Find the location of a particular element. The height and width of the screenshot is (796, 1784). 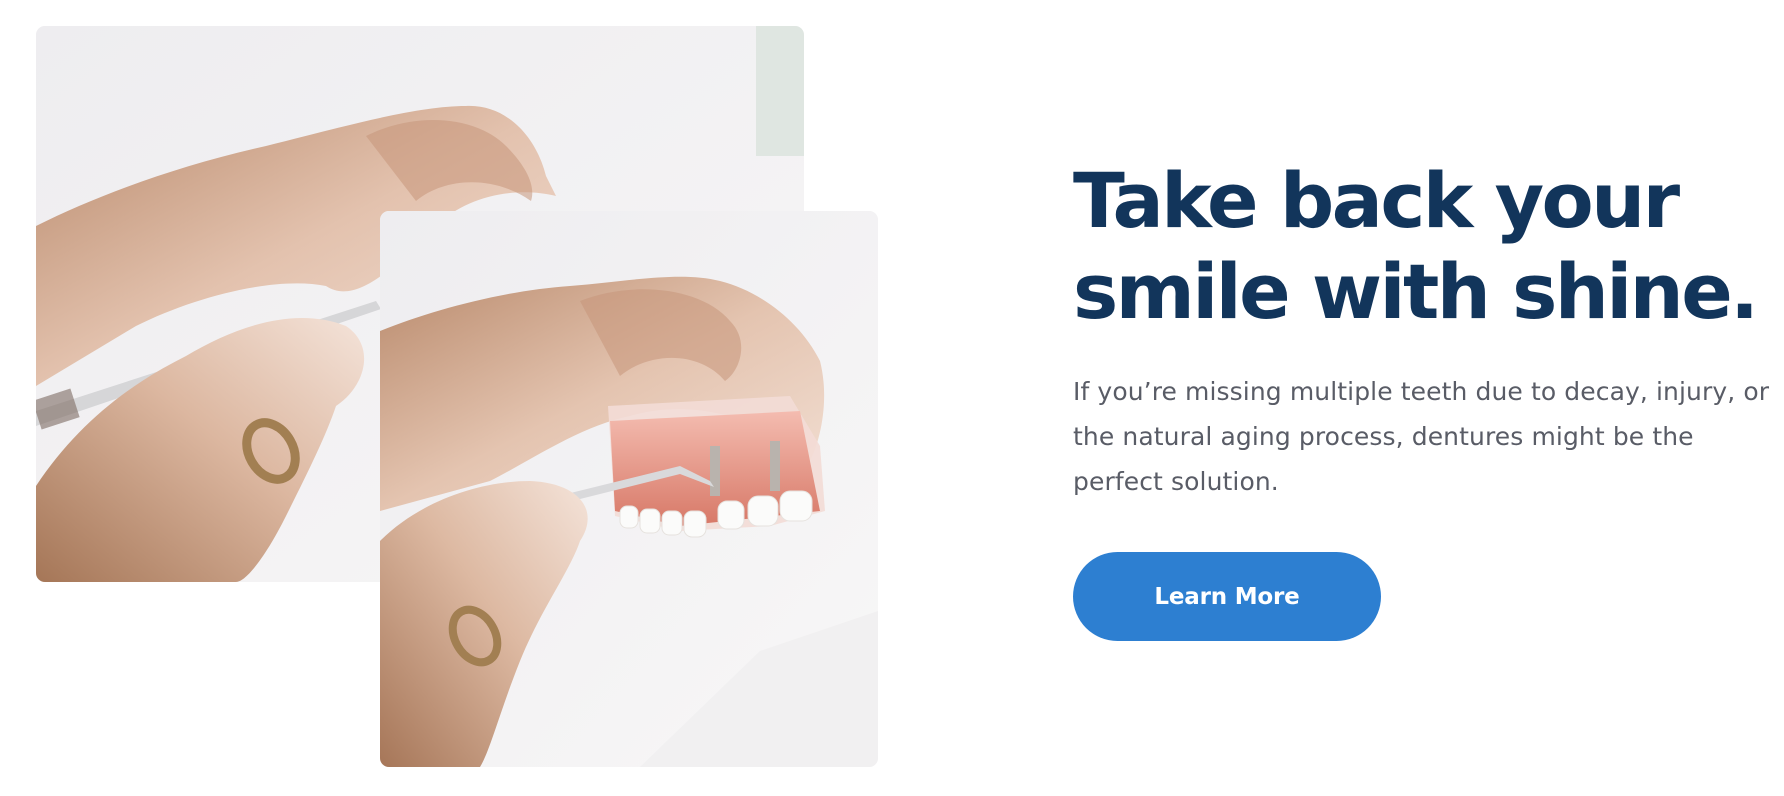

learn-more-button: Learn More is located at coordinates (1227, 596).